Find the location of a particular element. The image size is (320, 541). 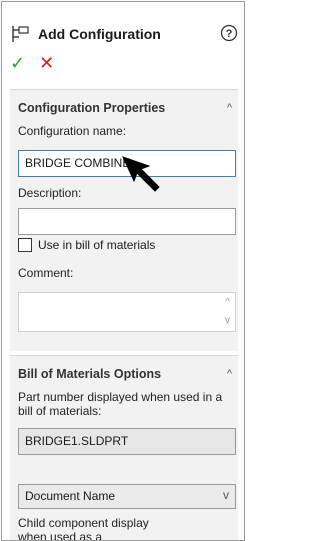

comment-field: ^ v is located at coordinates (127, 312).